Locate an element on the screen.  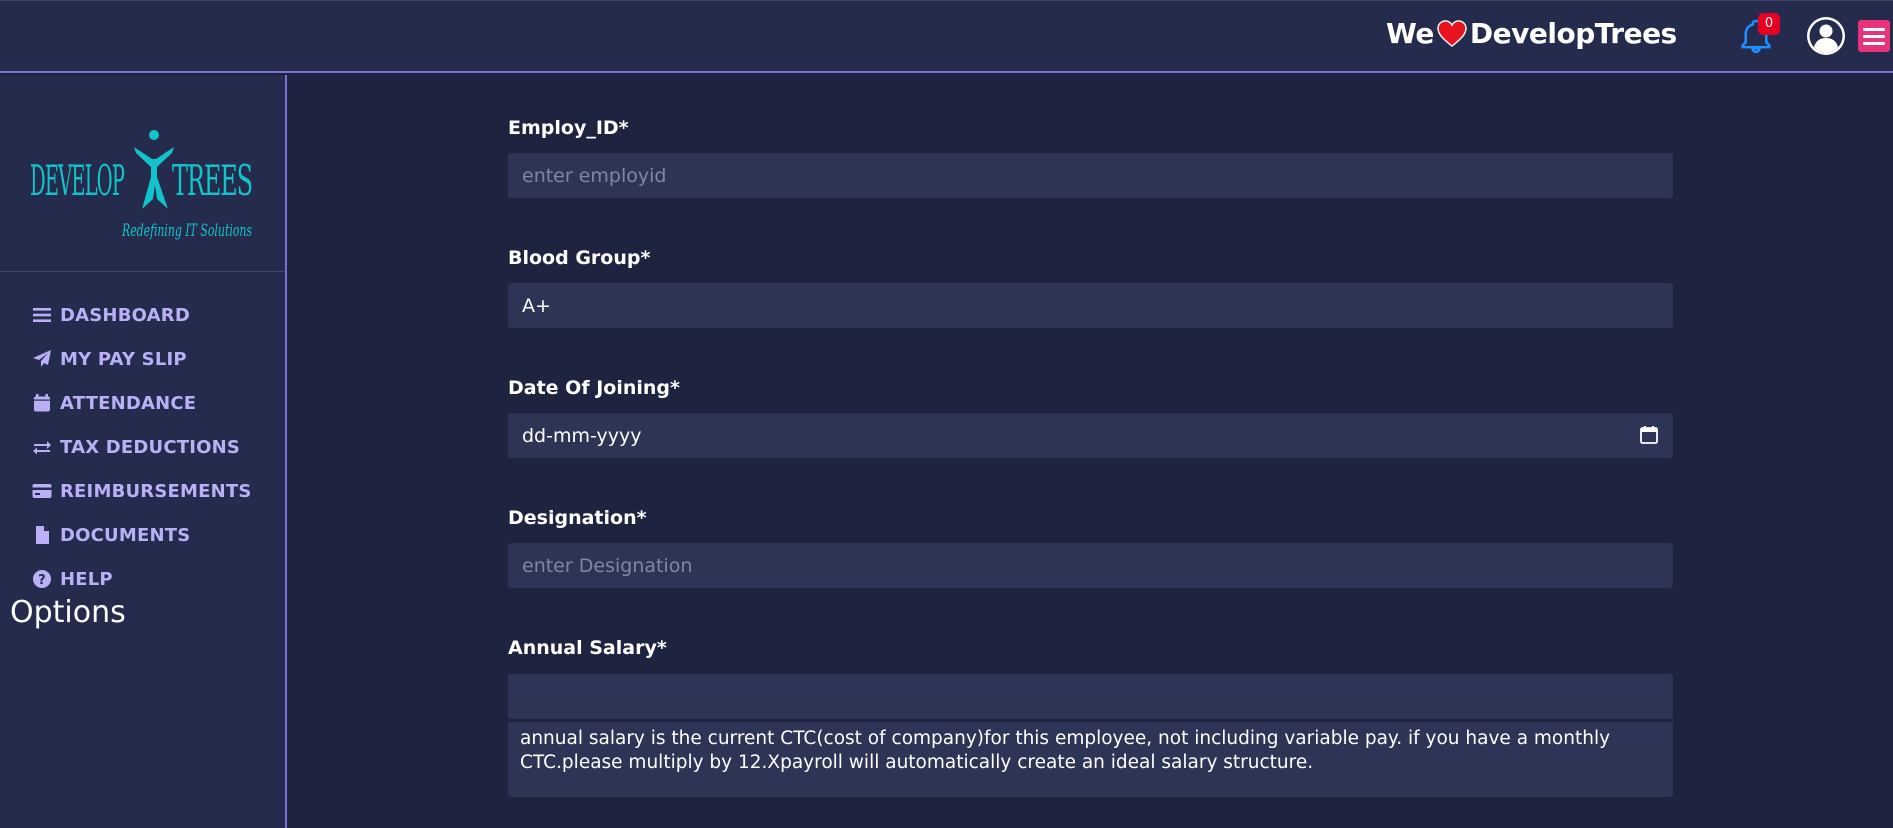
exchange-icon is located at coordinates (42, 448).